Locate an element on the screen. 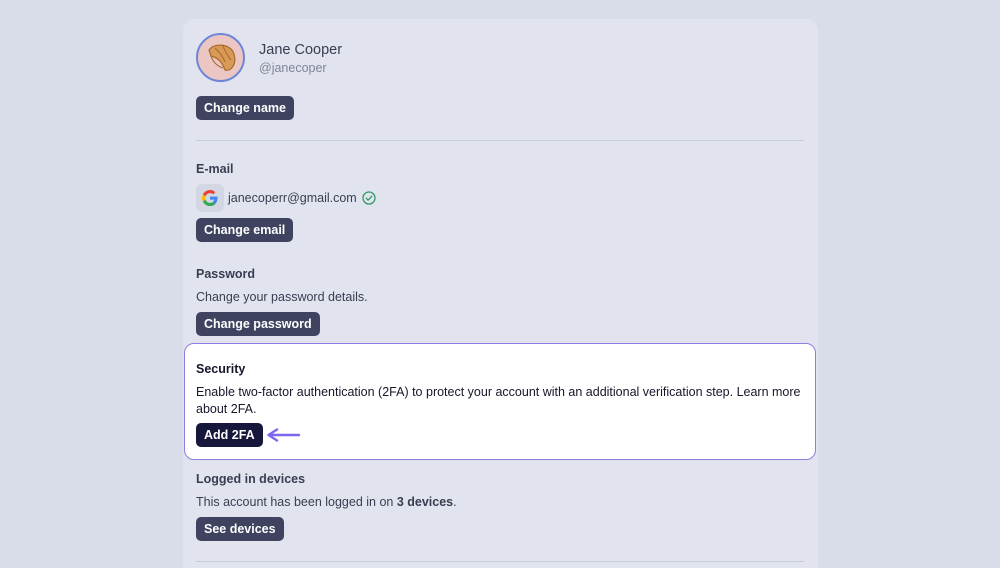  see-devices-button: See devices is located at coordinates (240, 529).